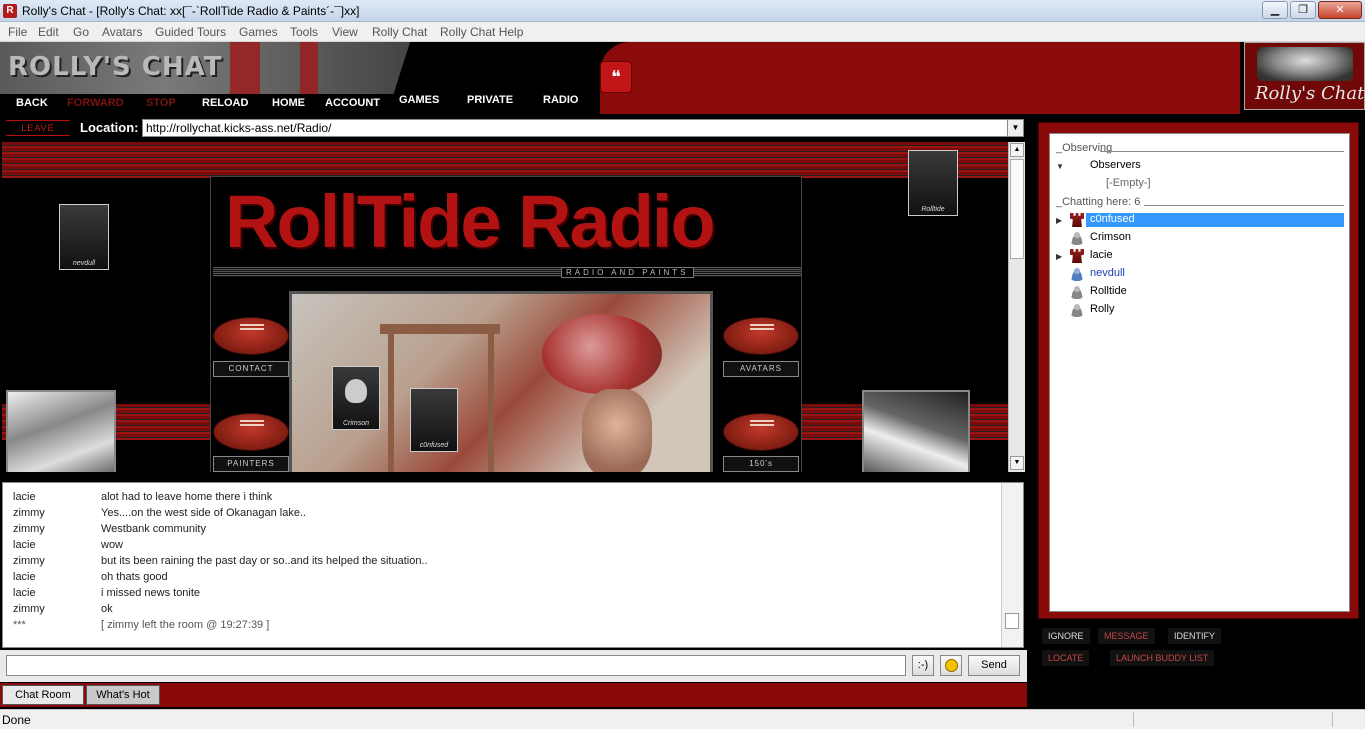 Image resolution: width=1365 pixels, height=729 pixels. I want to click on launch-buddy-list-button: LAUNCH BUDDY LIST, so click(1162, 658).